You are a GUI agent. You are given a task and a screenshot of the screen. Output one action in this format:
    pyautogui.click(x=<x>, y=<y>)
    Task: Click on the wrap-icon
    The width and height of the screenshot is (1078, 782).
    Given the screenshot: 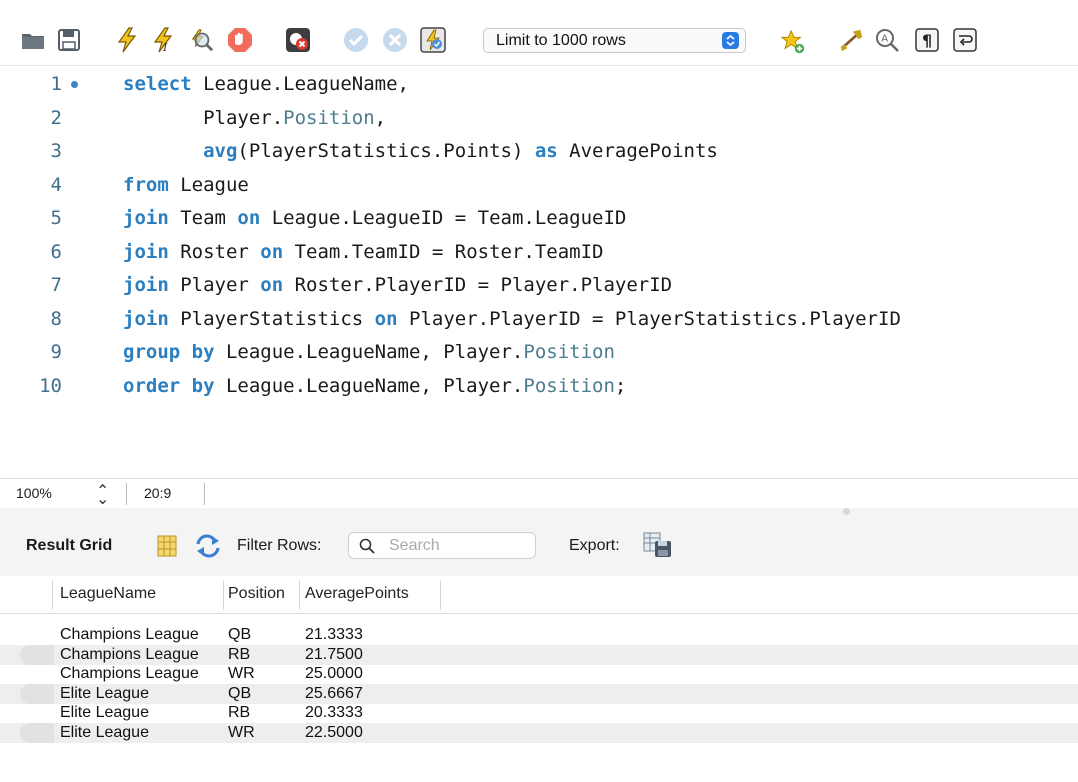 What is the action you would take?
    pyautogui.click(x=965, y=40)
    